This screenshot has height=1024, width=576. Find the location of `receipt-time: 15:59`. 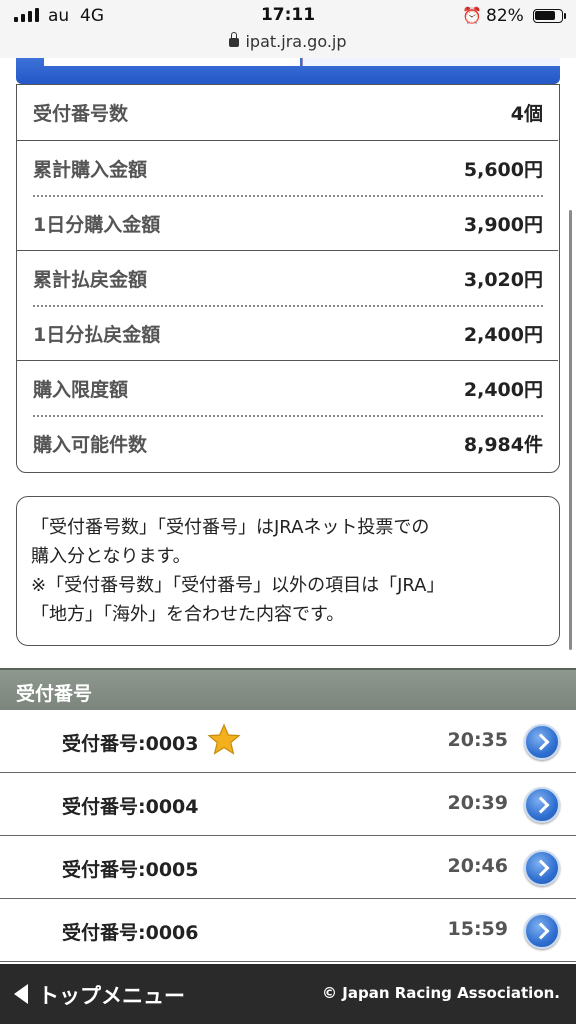

receipt-time: 15:59 is located at coordinates (477, 929).